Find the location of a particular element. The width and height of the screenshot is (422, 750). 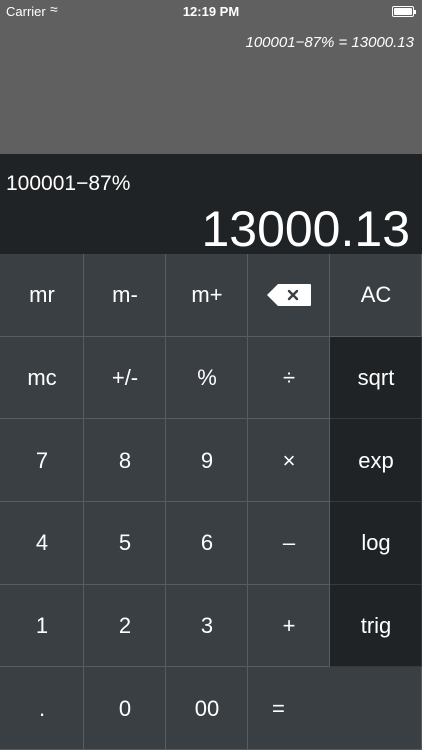

backspace-button is located at coordinates (289, 295).